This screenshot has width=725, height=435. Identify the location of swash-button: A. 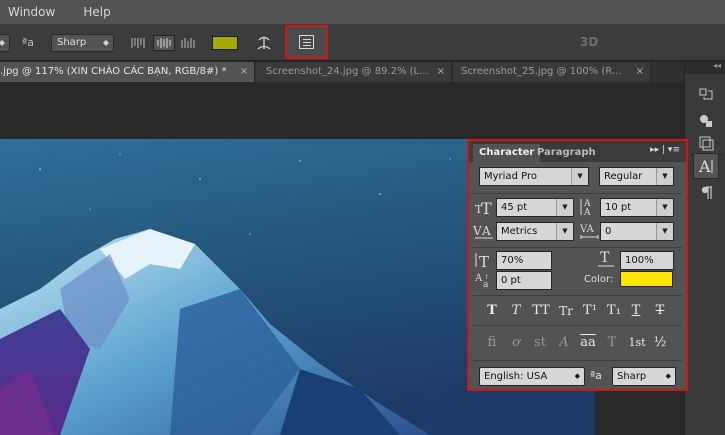
(564, 343).